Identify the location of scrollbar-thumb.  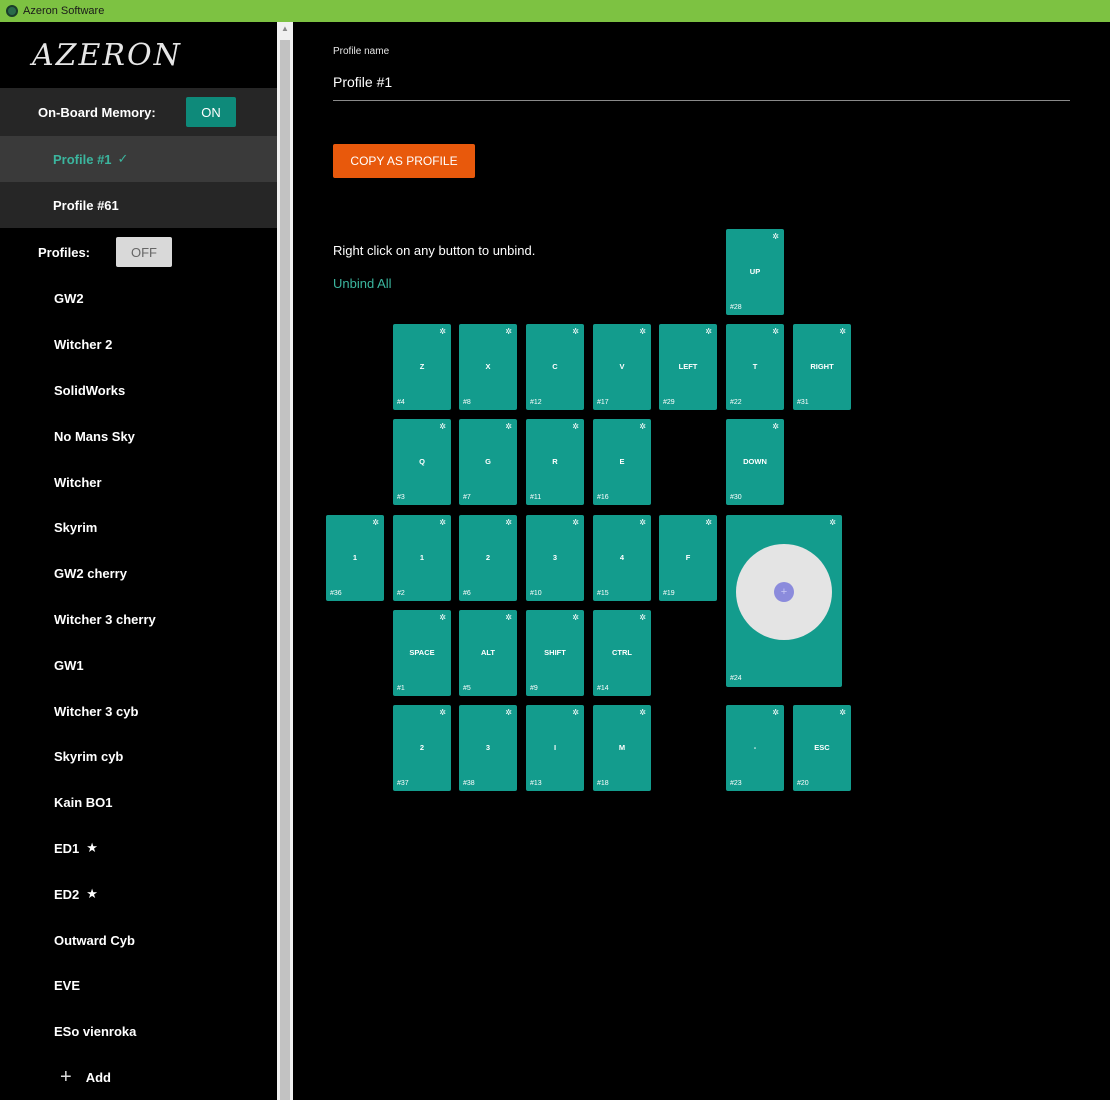
(285, 570).